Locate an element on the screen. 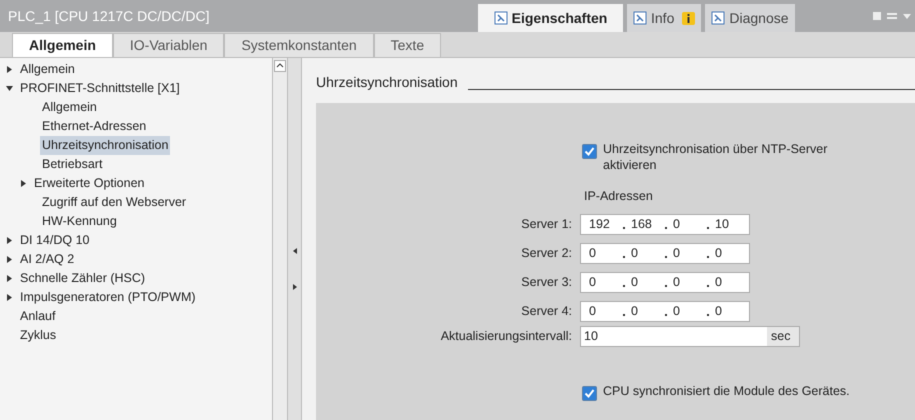 This screenshot has width=915, height=420. tree-item: Impulsgeneratoren (PTO/PWM) is located at coordinates (108, 297).